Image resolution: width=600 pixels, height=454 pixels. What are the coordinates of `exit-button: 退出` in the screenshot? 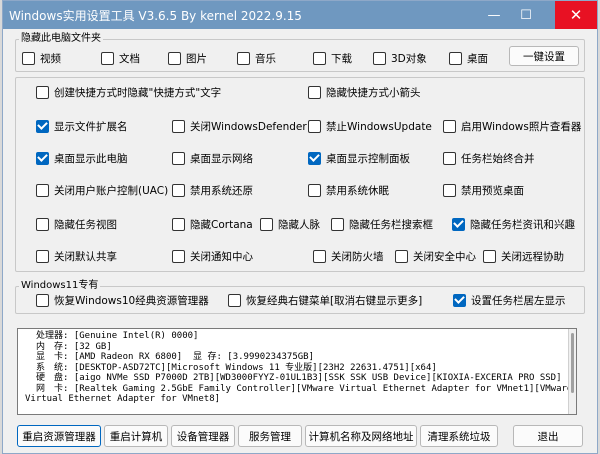 It's located at (548, 436).